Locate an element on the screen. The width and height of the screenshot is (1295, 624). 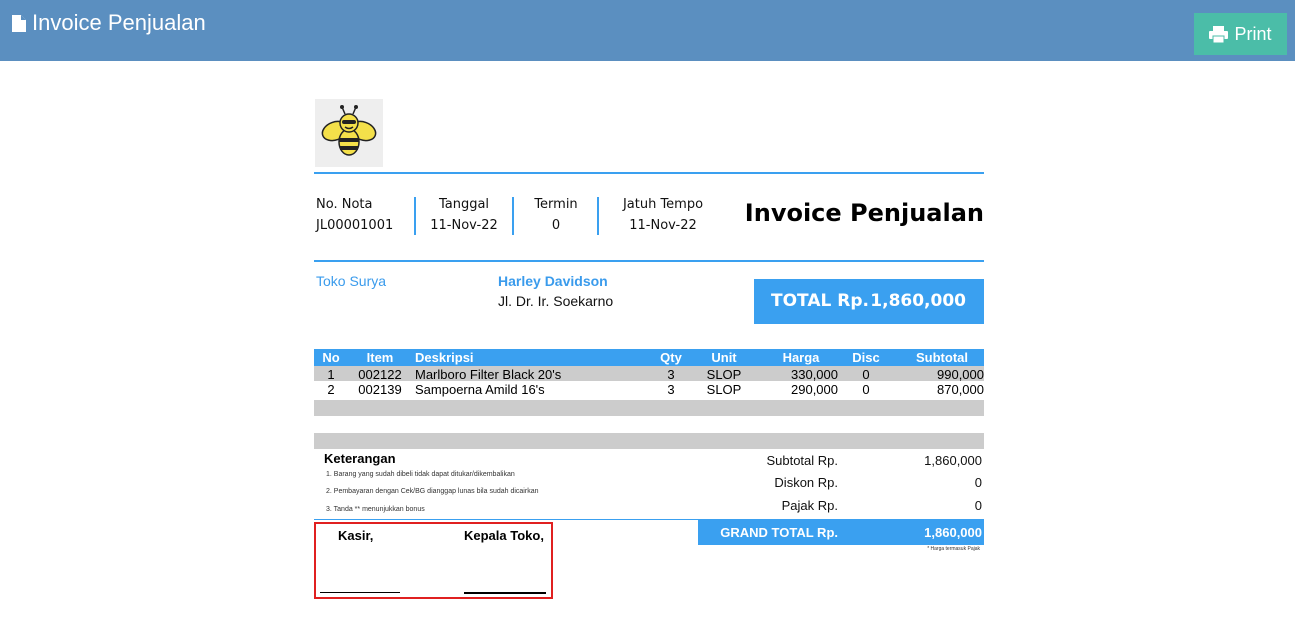
grand-total-label: GRAND TOTAL Rp. is located at coordinates (779, 532).